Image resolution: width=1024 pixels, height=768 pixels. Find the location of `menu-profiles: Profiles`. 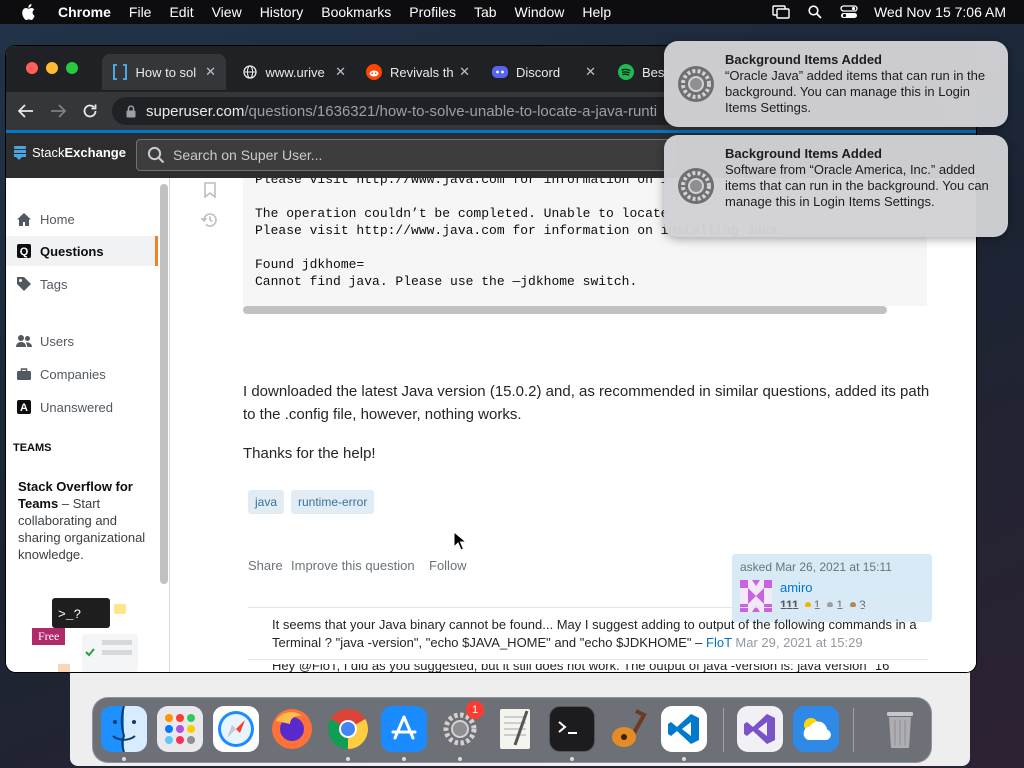

menu-profiles: Profiles is located at coordinates (432, 12).